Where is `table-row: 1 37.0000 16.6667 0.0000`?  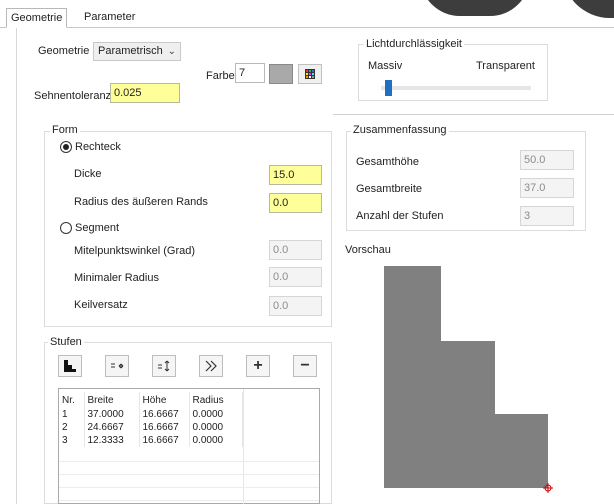
table-row: 1 37.0000 16.6667 0.0000 is located at coordinates (151, 414).